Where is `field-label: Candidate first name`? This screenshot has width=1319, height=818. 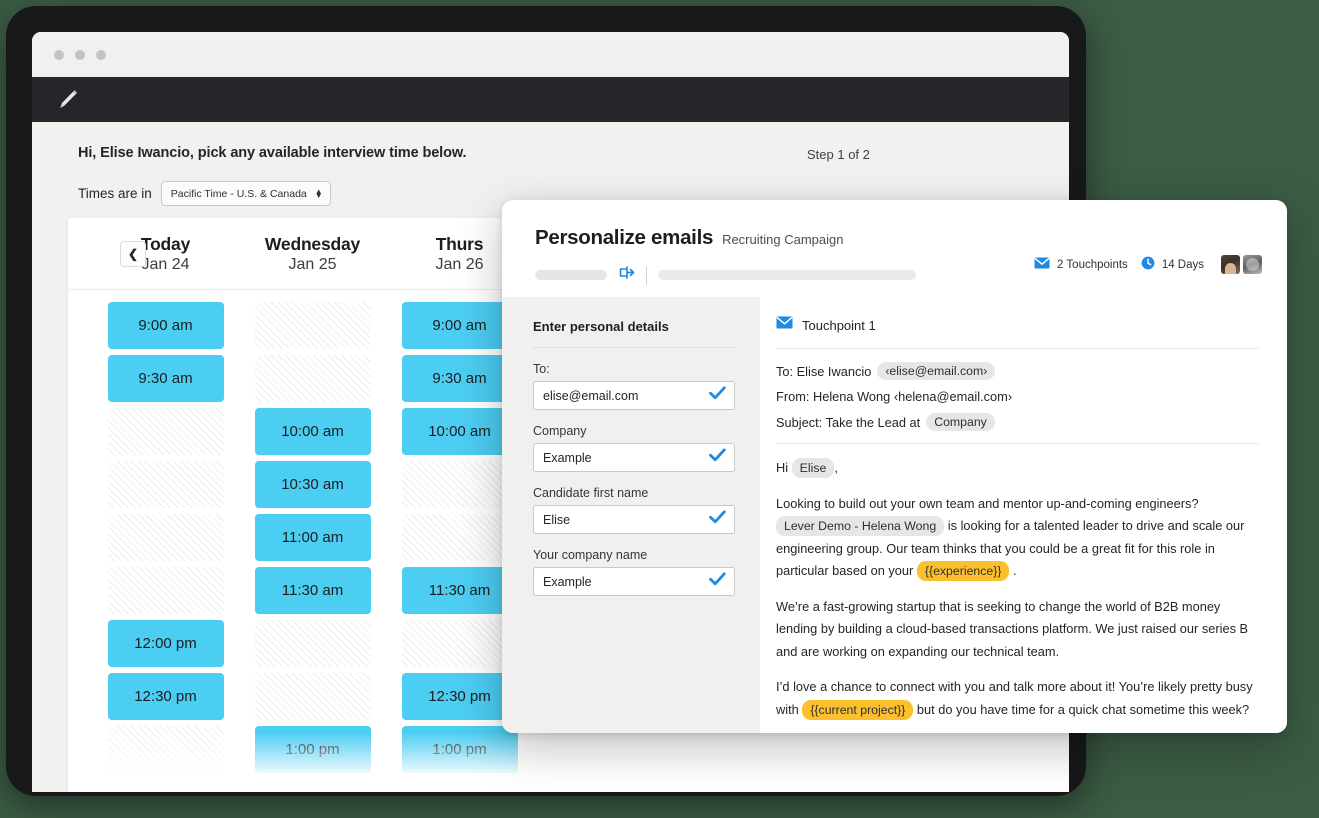 field-label: Candidate first name is located at coordinates (591, 493).